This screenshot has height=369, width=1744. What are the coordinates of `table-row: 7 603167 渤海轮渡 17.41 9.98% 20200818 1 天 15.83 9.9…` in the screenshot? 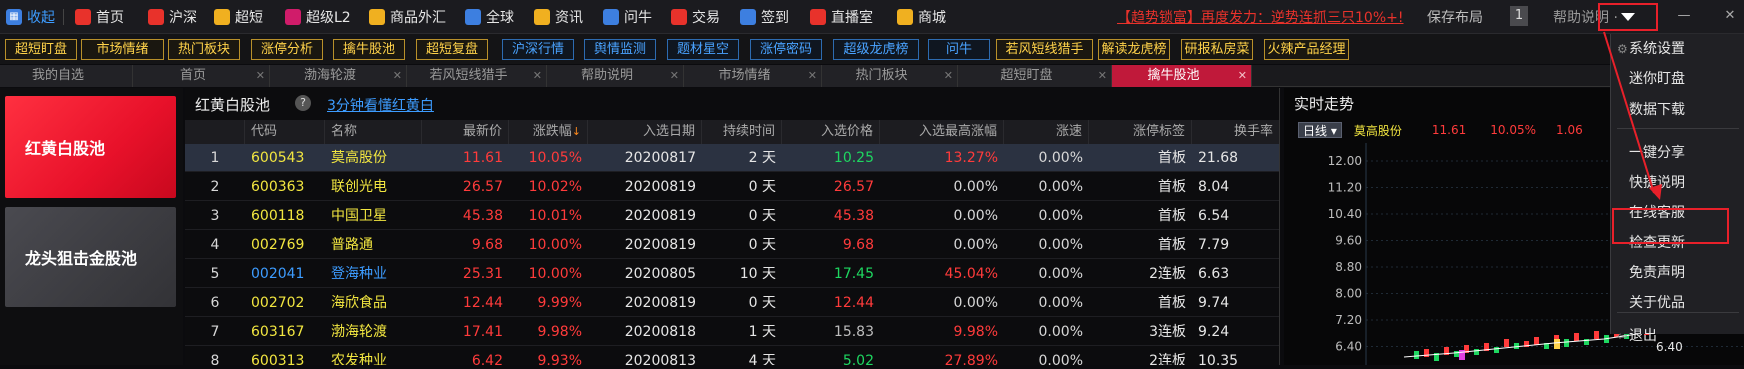 It's located at (732, 332).